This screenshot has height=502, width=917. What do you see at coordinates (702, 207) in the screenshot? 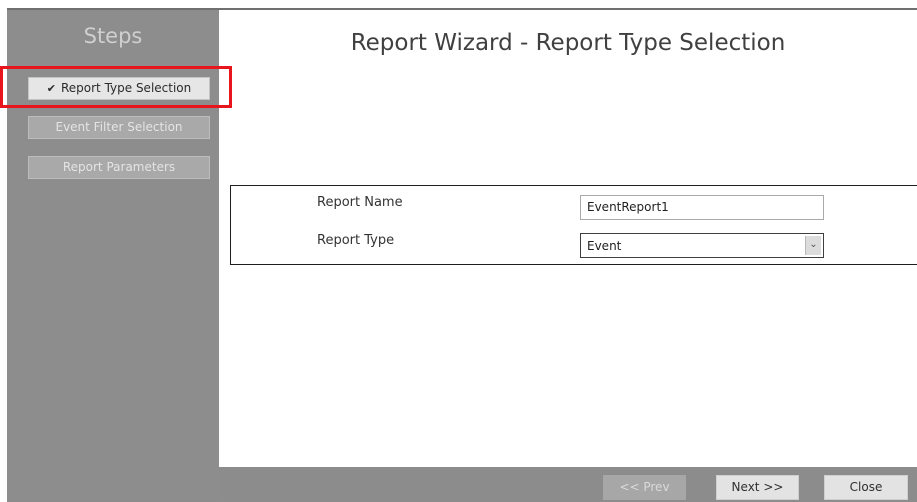
I see `report-name-input: EventReport1` at bounding box center [702, 207].